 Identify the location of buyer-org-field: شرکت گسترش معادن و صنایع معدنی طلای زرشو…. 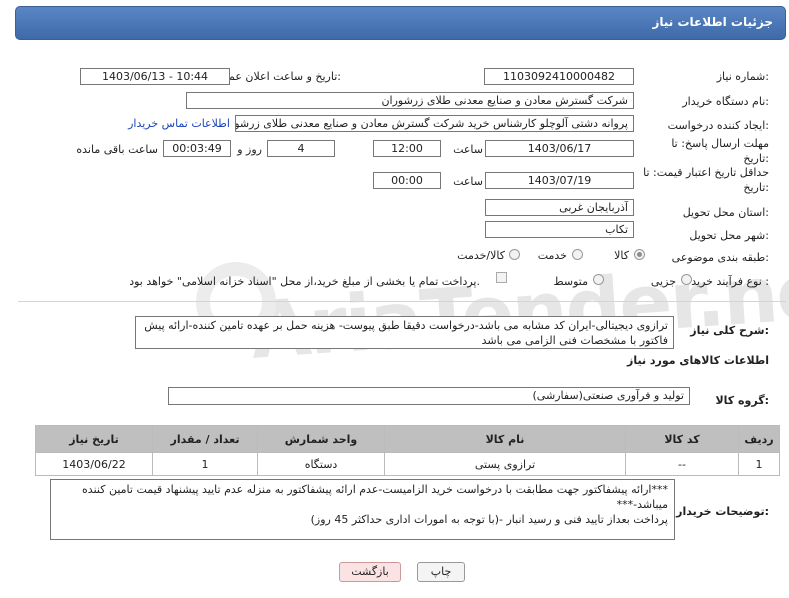
(410, 100).